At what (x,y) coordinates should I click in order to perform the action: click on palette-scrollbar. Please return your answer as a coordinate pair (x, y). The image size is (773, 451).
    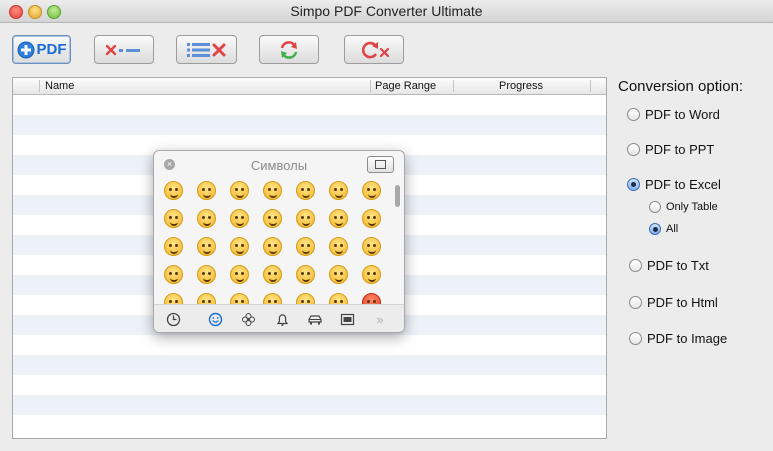
    Looking at the image, I should click on (397, 196).